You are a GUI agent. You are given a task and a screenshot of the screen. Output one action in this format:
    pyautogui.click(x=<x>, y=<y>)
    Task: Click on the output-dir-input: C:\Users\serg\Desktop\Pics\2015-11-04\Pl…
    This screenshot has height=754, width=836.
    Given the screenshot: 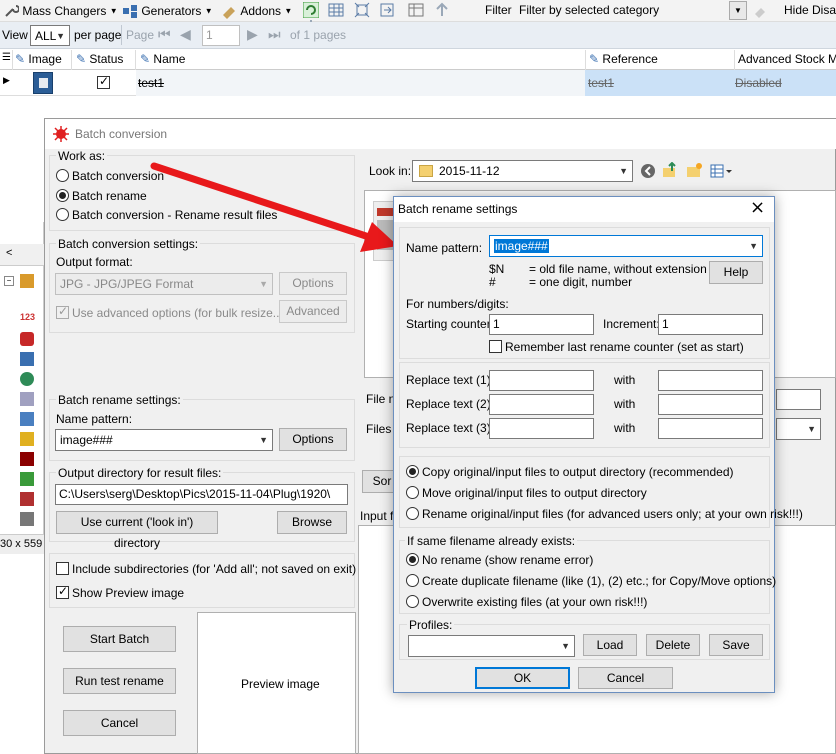 What is the action you would take?
    pyautogui.click(x=201, y=494)
    